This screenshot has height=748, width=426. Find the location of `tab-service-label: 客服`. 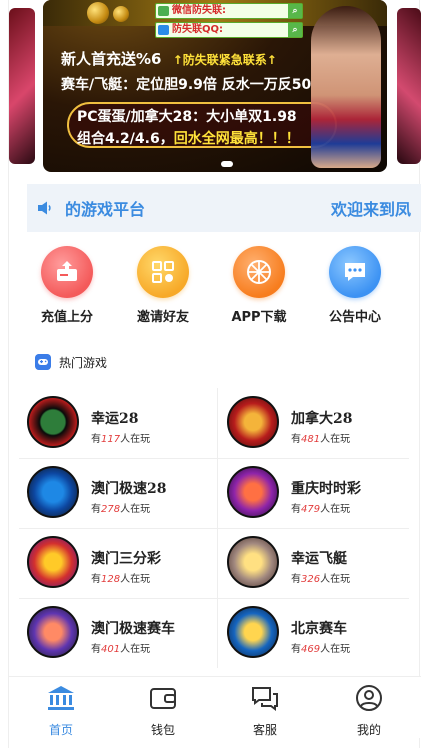

tab-service-label: 客服 is located at coordinates (264, 730).